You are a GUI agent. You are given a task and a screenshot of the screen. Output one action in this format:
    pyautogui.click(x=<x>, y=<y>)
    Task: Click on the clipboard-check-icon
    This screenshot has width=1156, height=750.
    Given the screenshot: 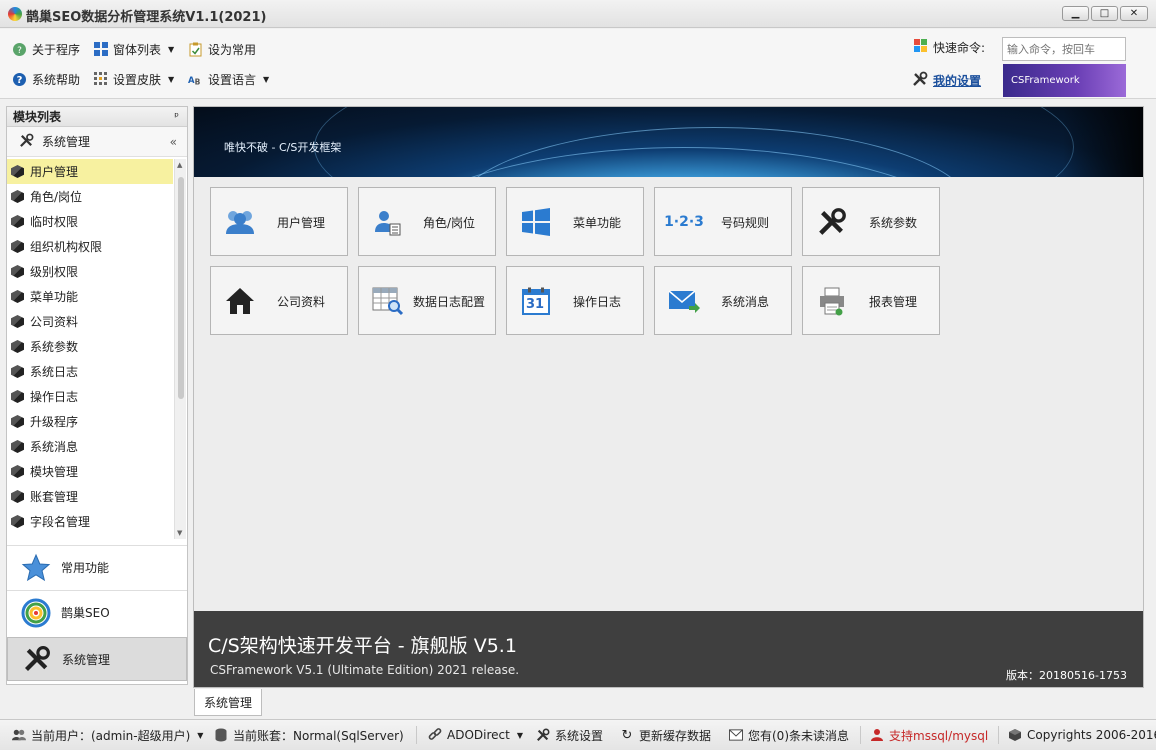 What is the action you would take?
    pyautogui.click(x=195, y=49)
    